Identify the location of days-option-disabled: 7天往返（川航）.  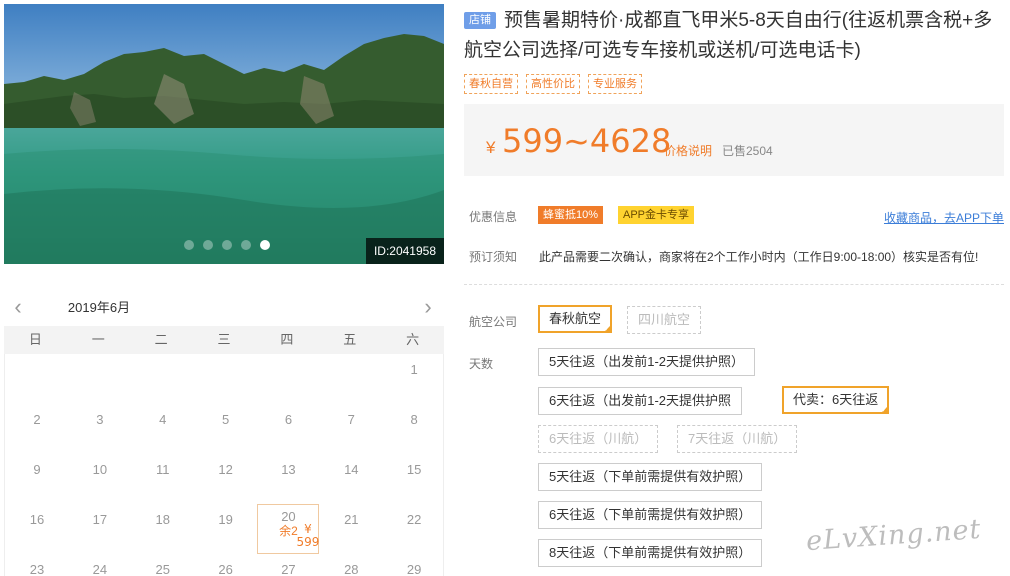
(737, 439).